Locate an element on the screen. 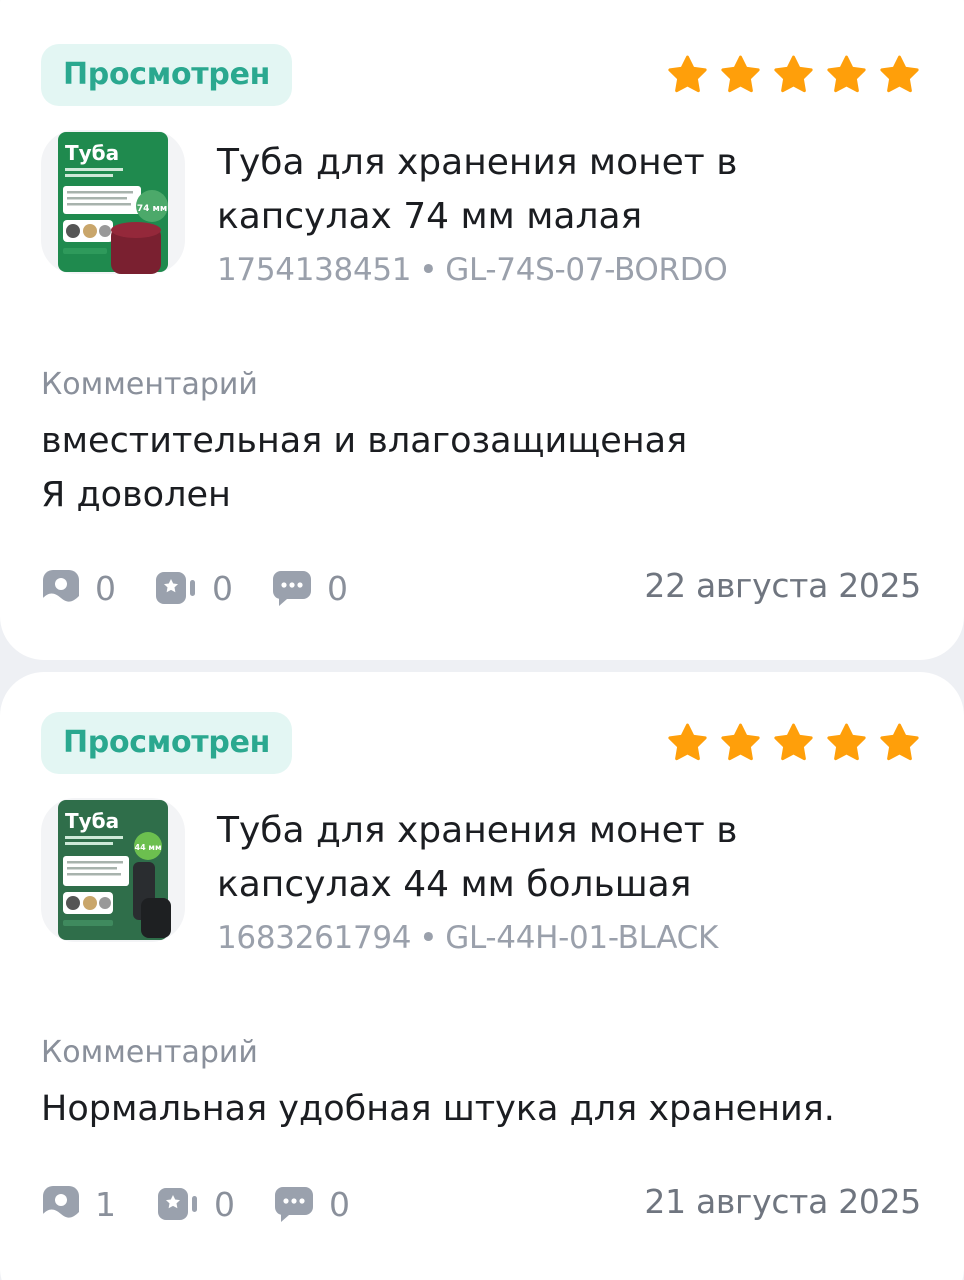 Image resolution: width=964 pixels, height=1280 pixels. photos-stat: 1 is located at coordinates (78, 1204).